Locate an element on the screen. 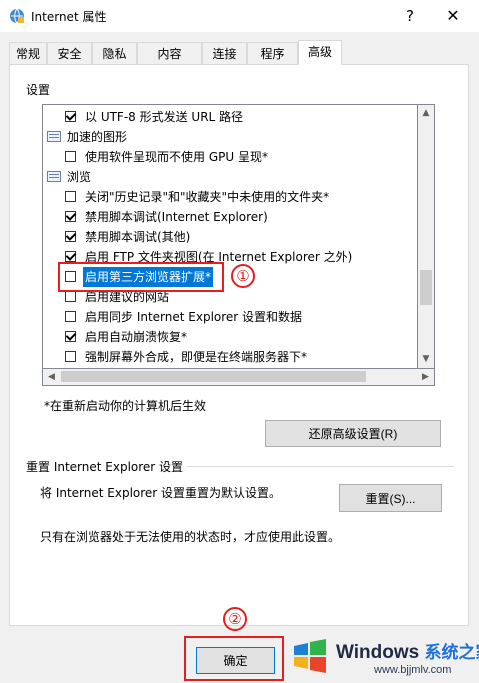 Image resolution: width=479 pixels, height=683 pixels. watermark-url: www.bjjmlv.com is located at coordinates (413, 670).